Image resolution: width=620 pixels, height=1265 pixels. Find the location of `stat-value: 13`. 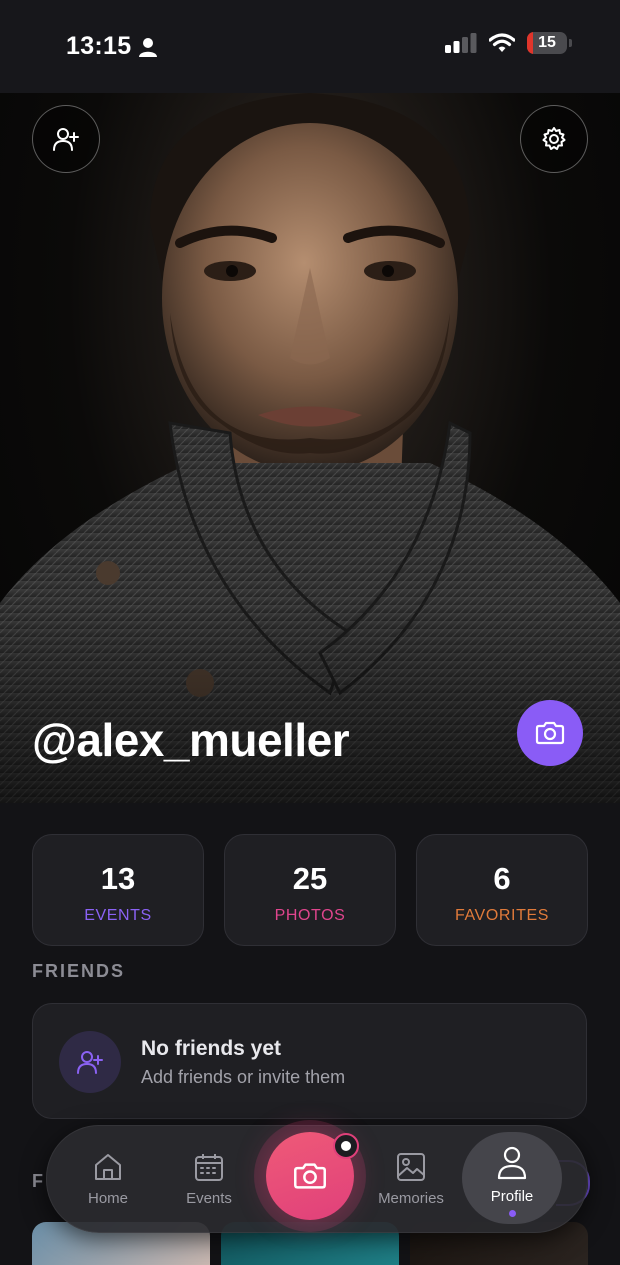

stat-value: 13 is located at coordinates (118, 878).